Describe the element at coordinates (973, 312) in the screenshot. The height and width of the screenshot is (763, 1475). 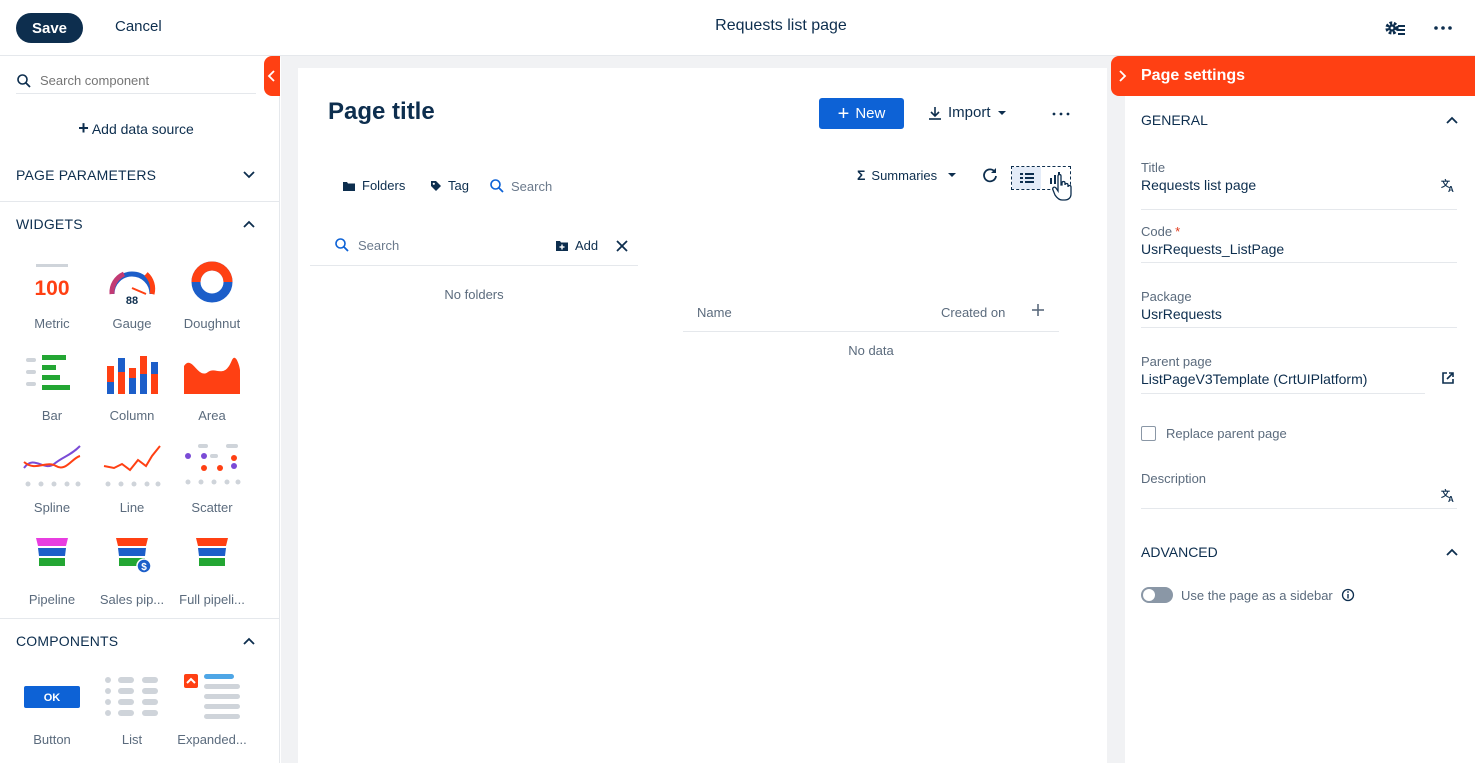
I see `column-header-created-on: Created on` at that location.